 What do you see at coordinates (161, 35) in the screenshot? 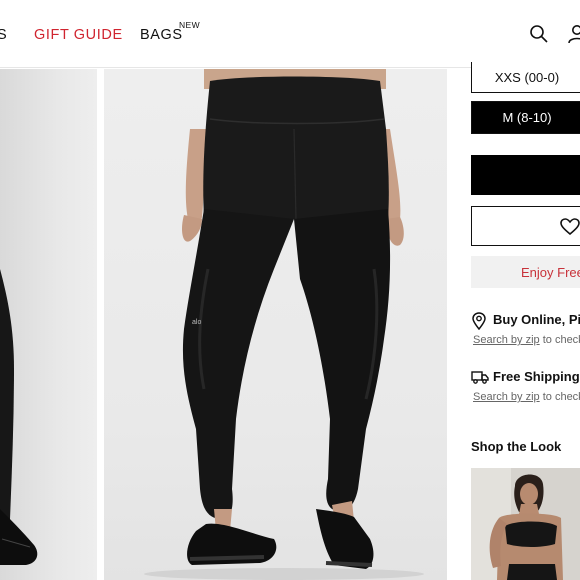
I see `nav-item-bags: BAGS` at bounding box center [161, 35].